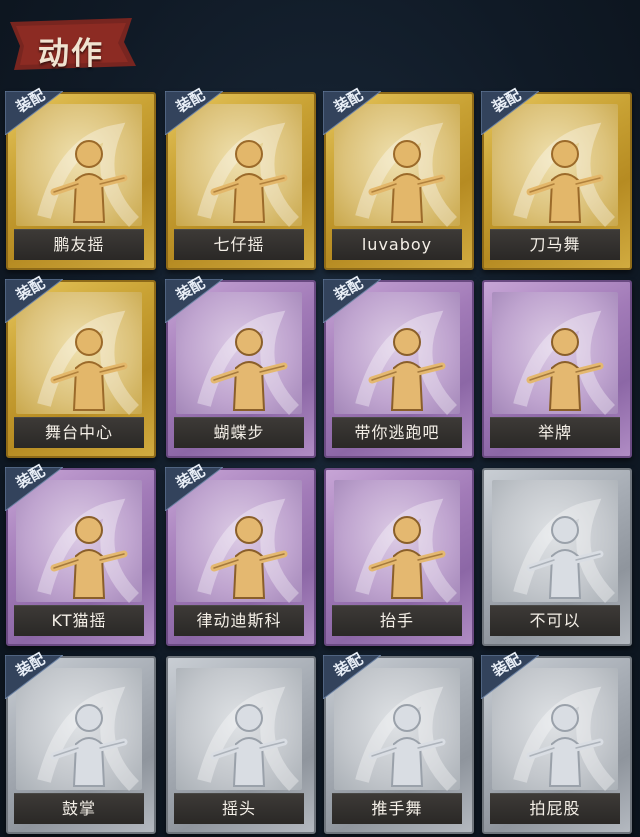 This screenshot has width=640, height=837. I want to click on card-label-bar: luvaboy, so click(397, 244).